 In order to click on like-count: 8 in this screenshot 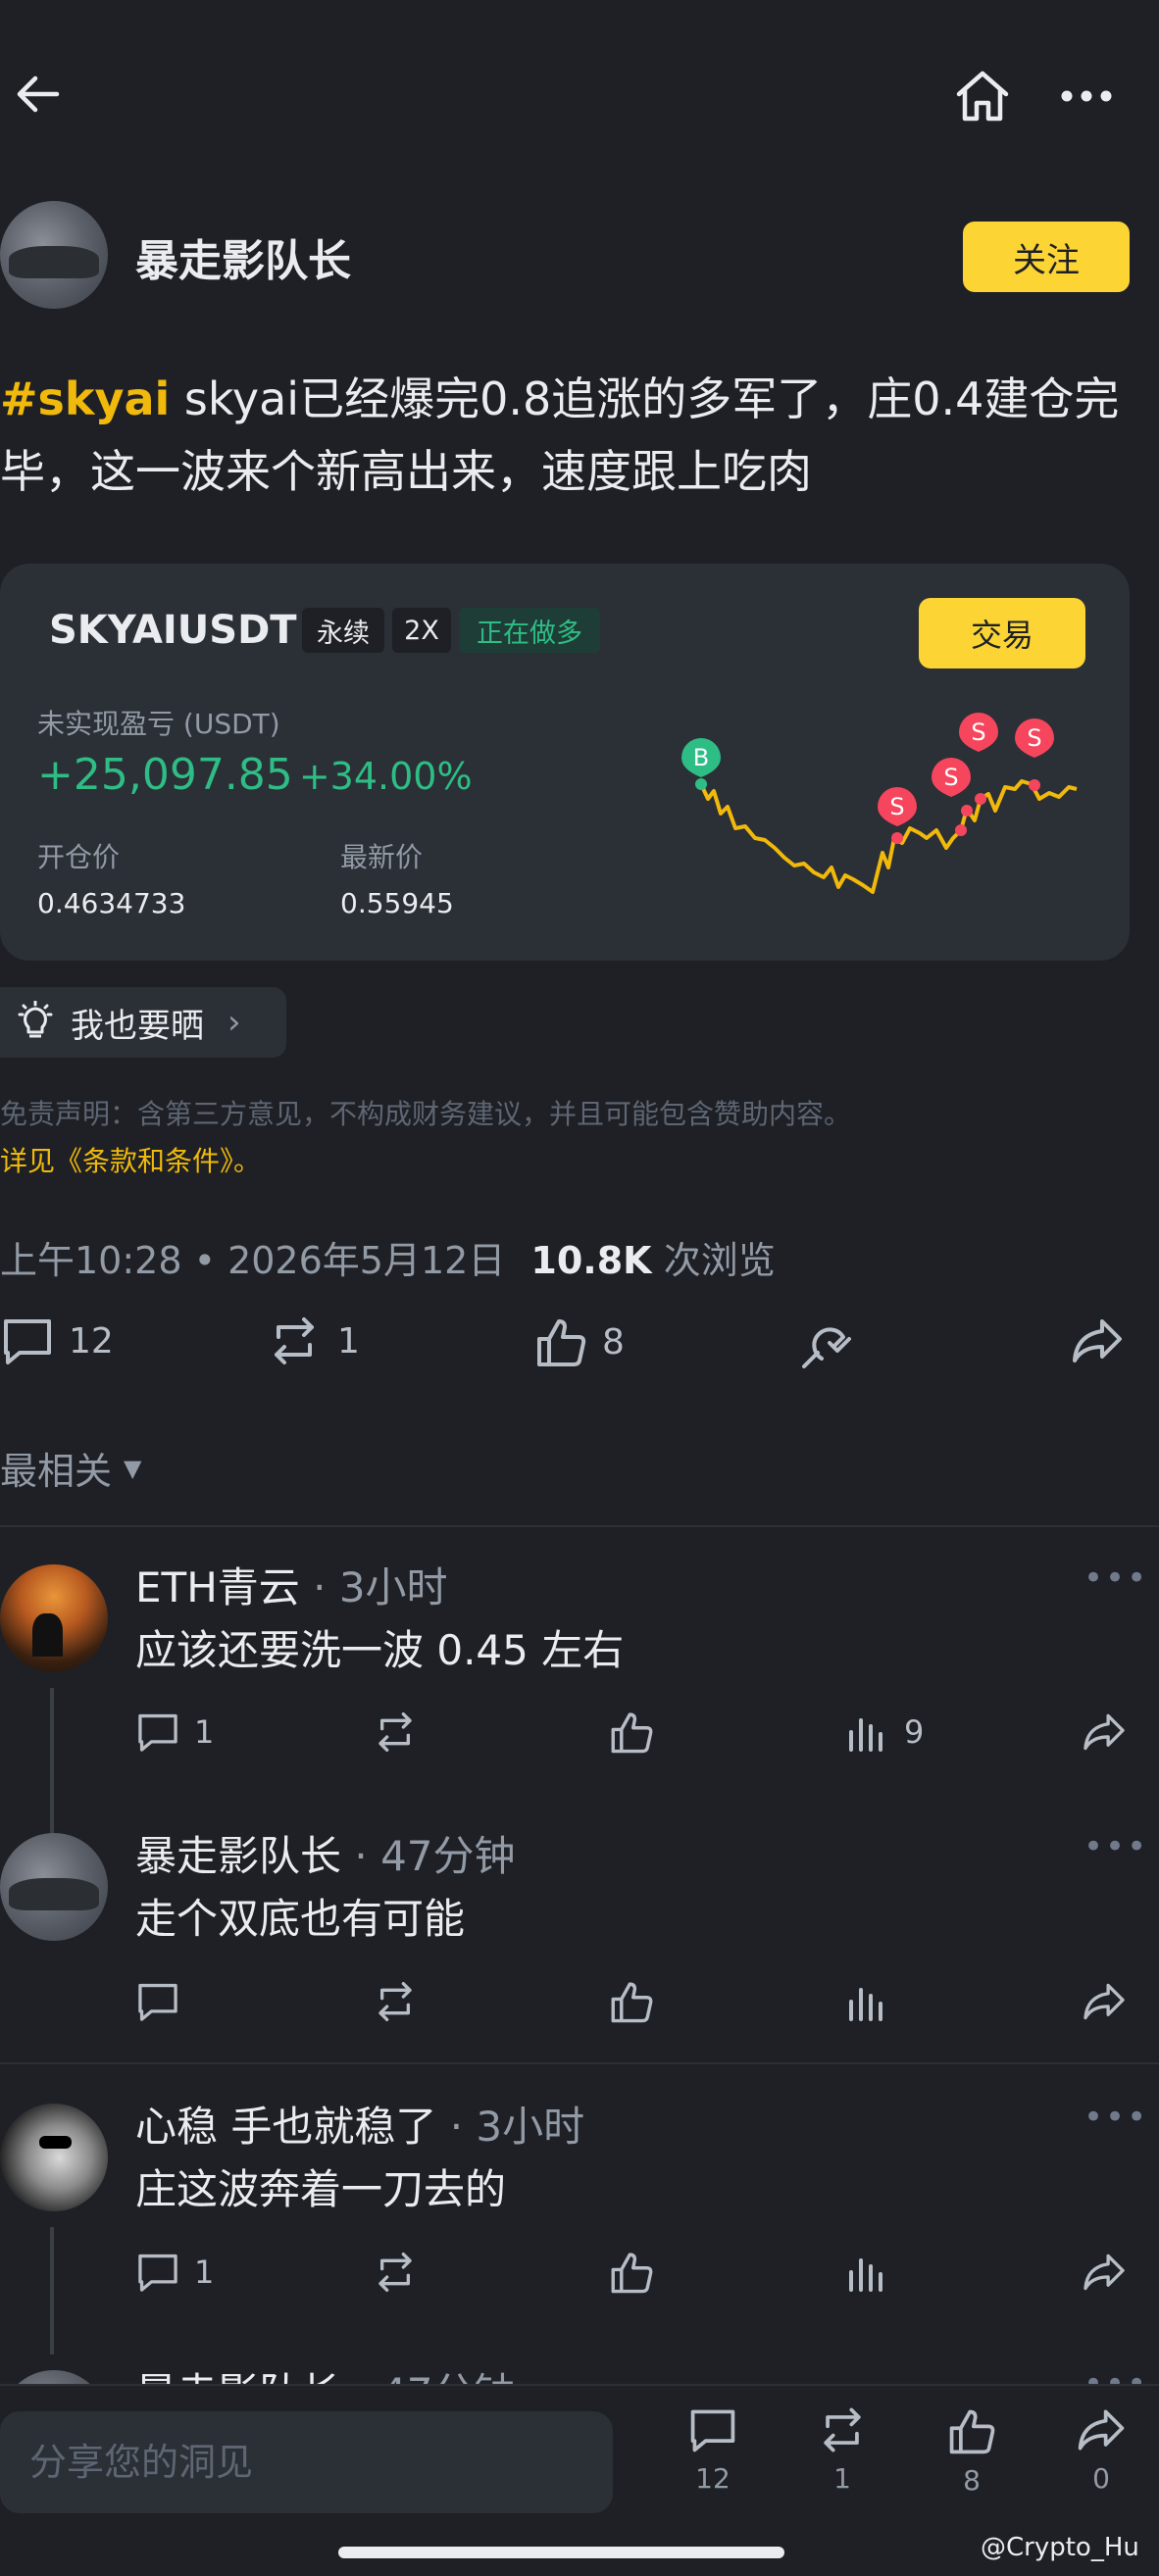, I will do `click(613, 1341)`.